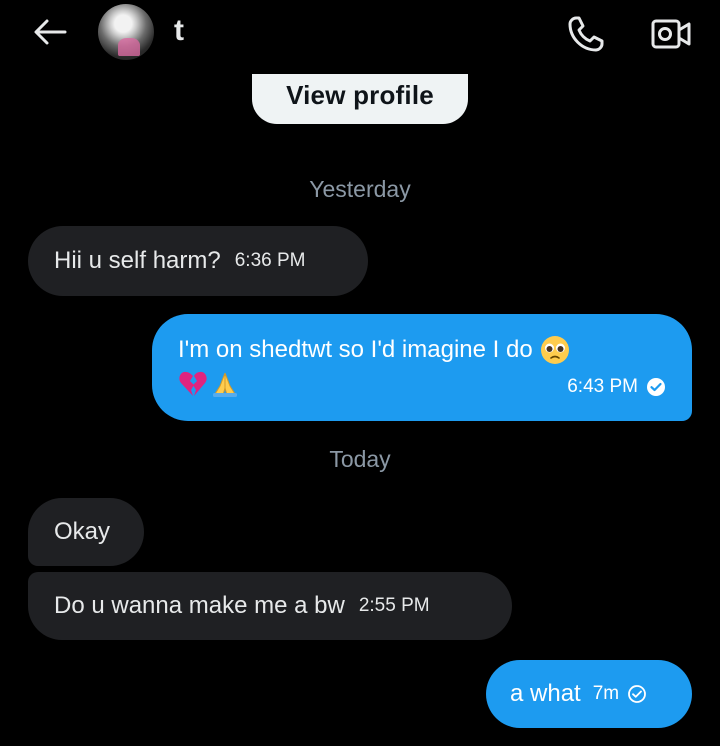 The image size is (720, 746). I want to click on avatar, so click(126, 32).